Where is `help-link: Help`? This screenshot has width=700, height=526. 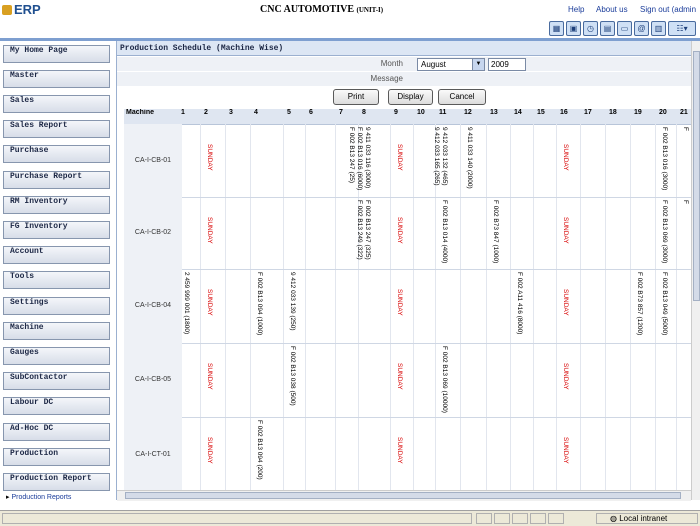 help-link: Help is located at coordinates (576, 9).